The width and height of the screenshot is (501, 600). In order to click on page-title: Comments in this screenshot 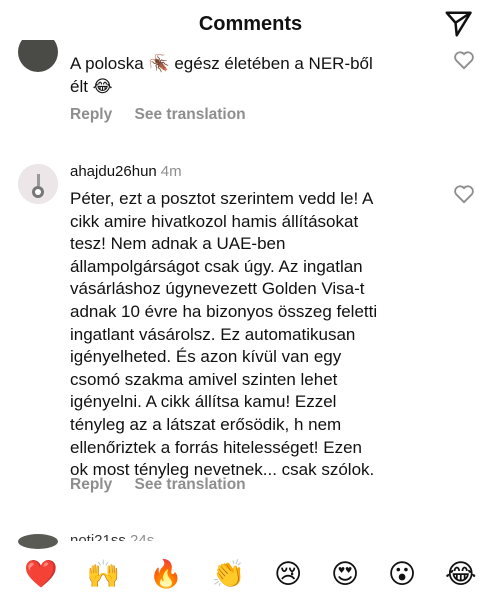, I will do `click(250, 23)`.